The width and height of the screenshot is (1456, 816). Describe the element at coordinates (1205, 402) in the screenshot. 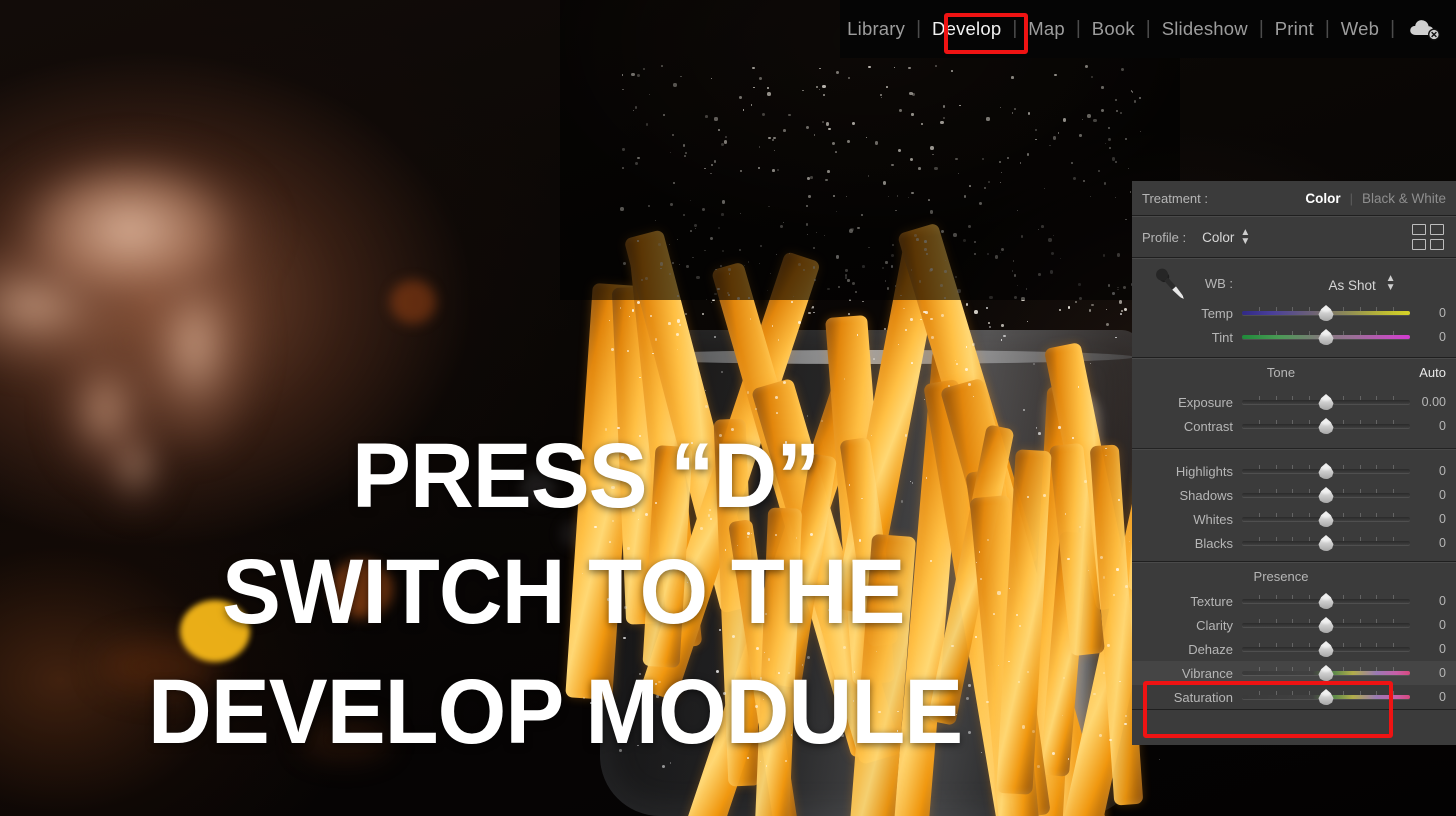

I see `slider-label-exposure: Exposure` at that location.